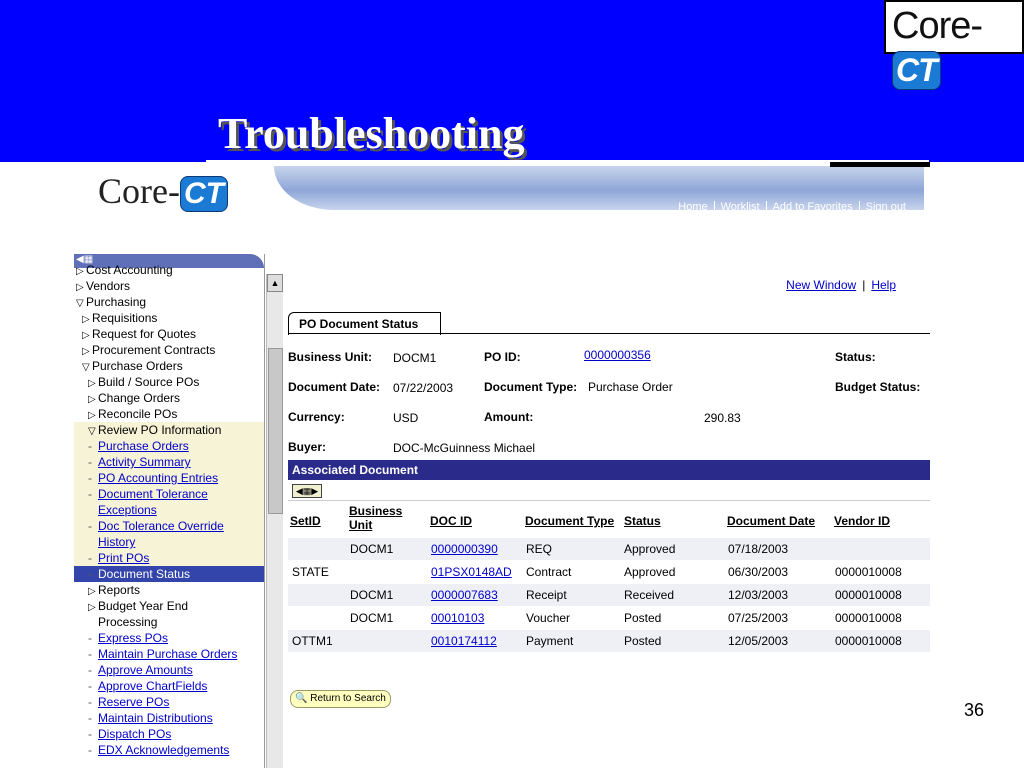 The height and width of the screenshot is (768, 1024). What do you see at coordinates (169, 734) in the screenshot?
I see `menu-item-dispatch-pos: - Dispatch POs` at bounding box center [169, 734].